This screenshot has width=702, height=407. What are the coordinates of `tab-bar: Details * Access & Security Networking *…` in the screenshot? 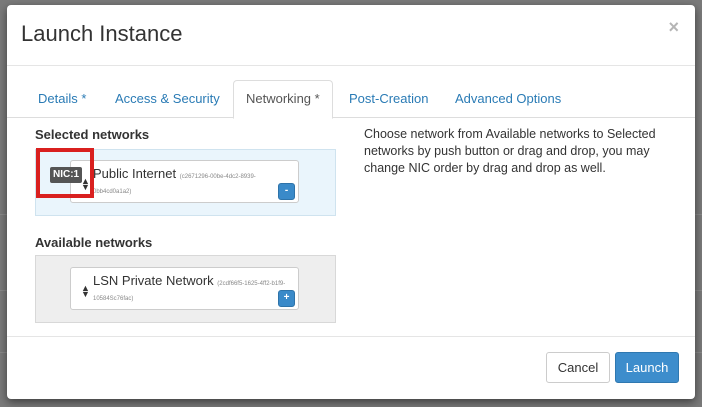 It's located at (351, 99).